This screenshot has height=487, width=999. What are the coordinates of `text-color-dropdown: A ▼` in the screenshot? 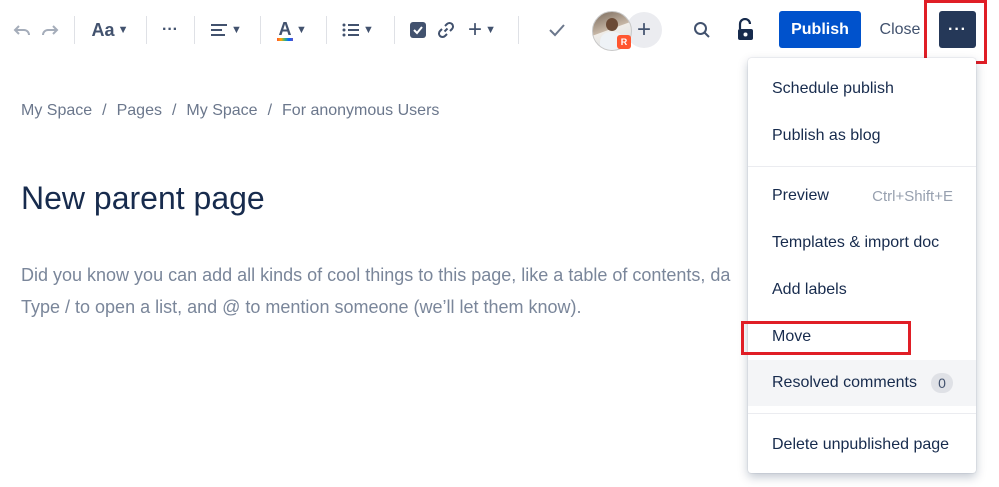 It's located at (292, 30).